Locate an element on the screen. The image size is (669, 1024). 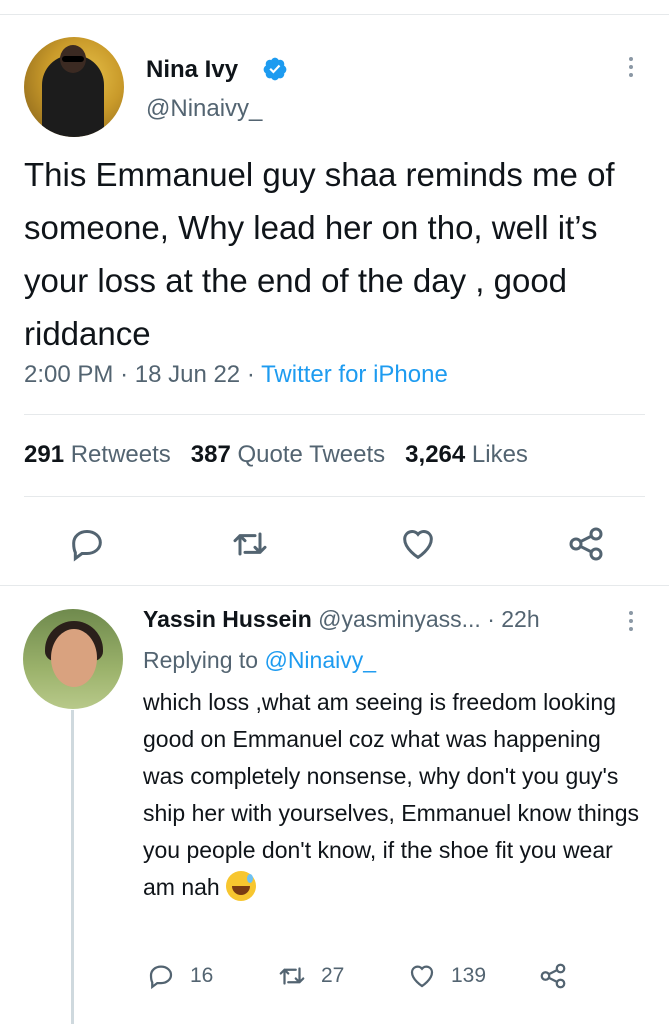
reply-header: Yassin Hussein @yasminyass... · 22h is located at coordinates (341, 619).